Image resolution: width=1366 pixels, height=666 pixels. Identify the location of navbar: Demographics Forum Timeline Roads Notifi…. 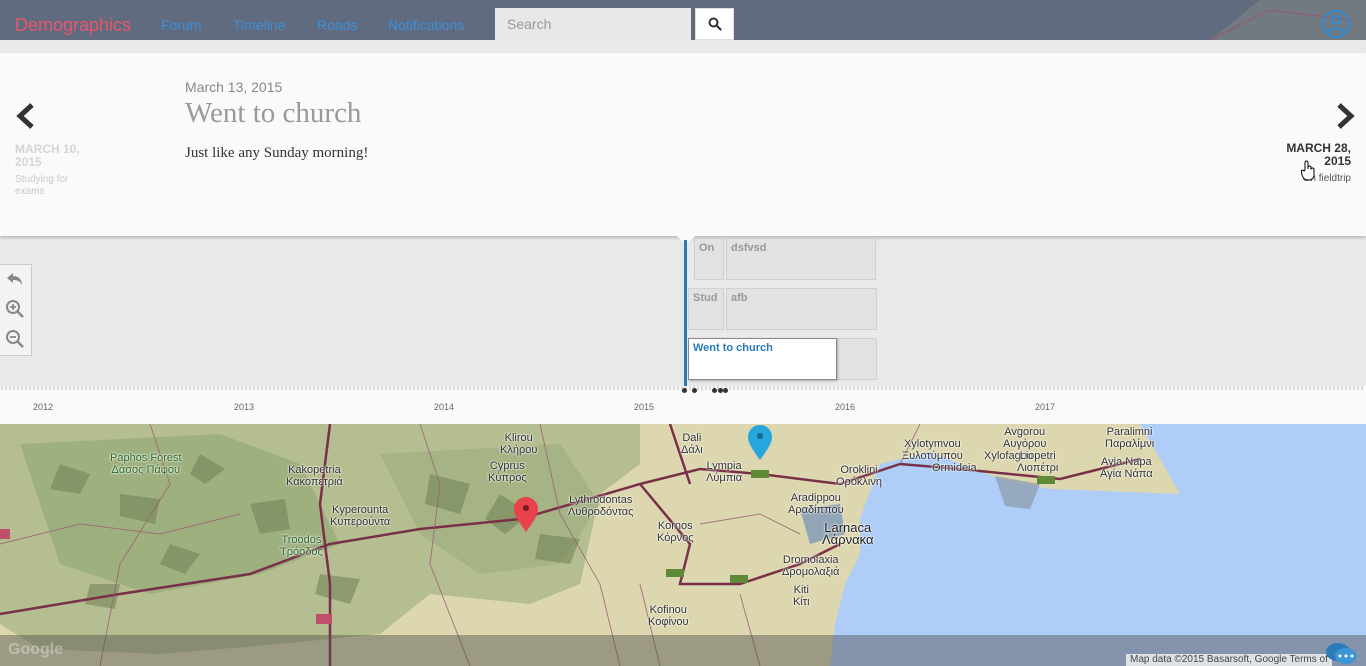
(683, 20).